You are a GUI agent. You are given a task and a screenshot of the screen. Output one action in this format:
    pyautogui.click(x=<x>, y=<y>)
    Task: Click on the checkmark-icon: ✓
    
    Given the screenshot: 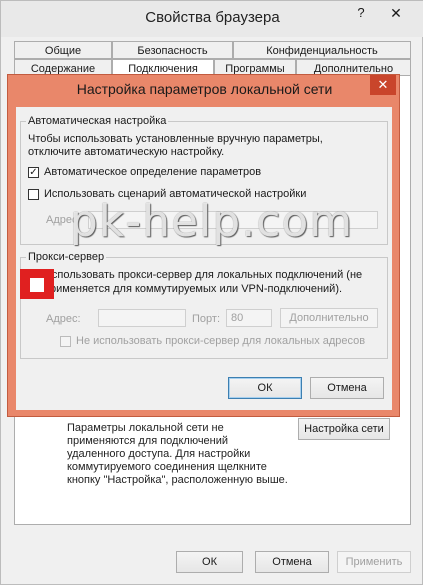 What is the action you would take?
    pyautogui.click(x=33, y=172)
    